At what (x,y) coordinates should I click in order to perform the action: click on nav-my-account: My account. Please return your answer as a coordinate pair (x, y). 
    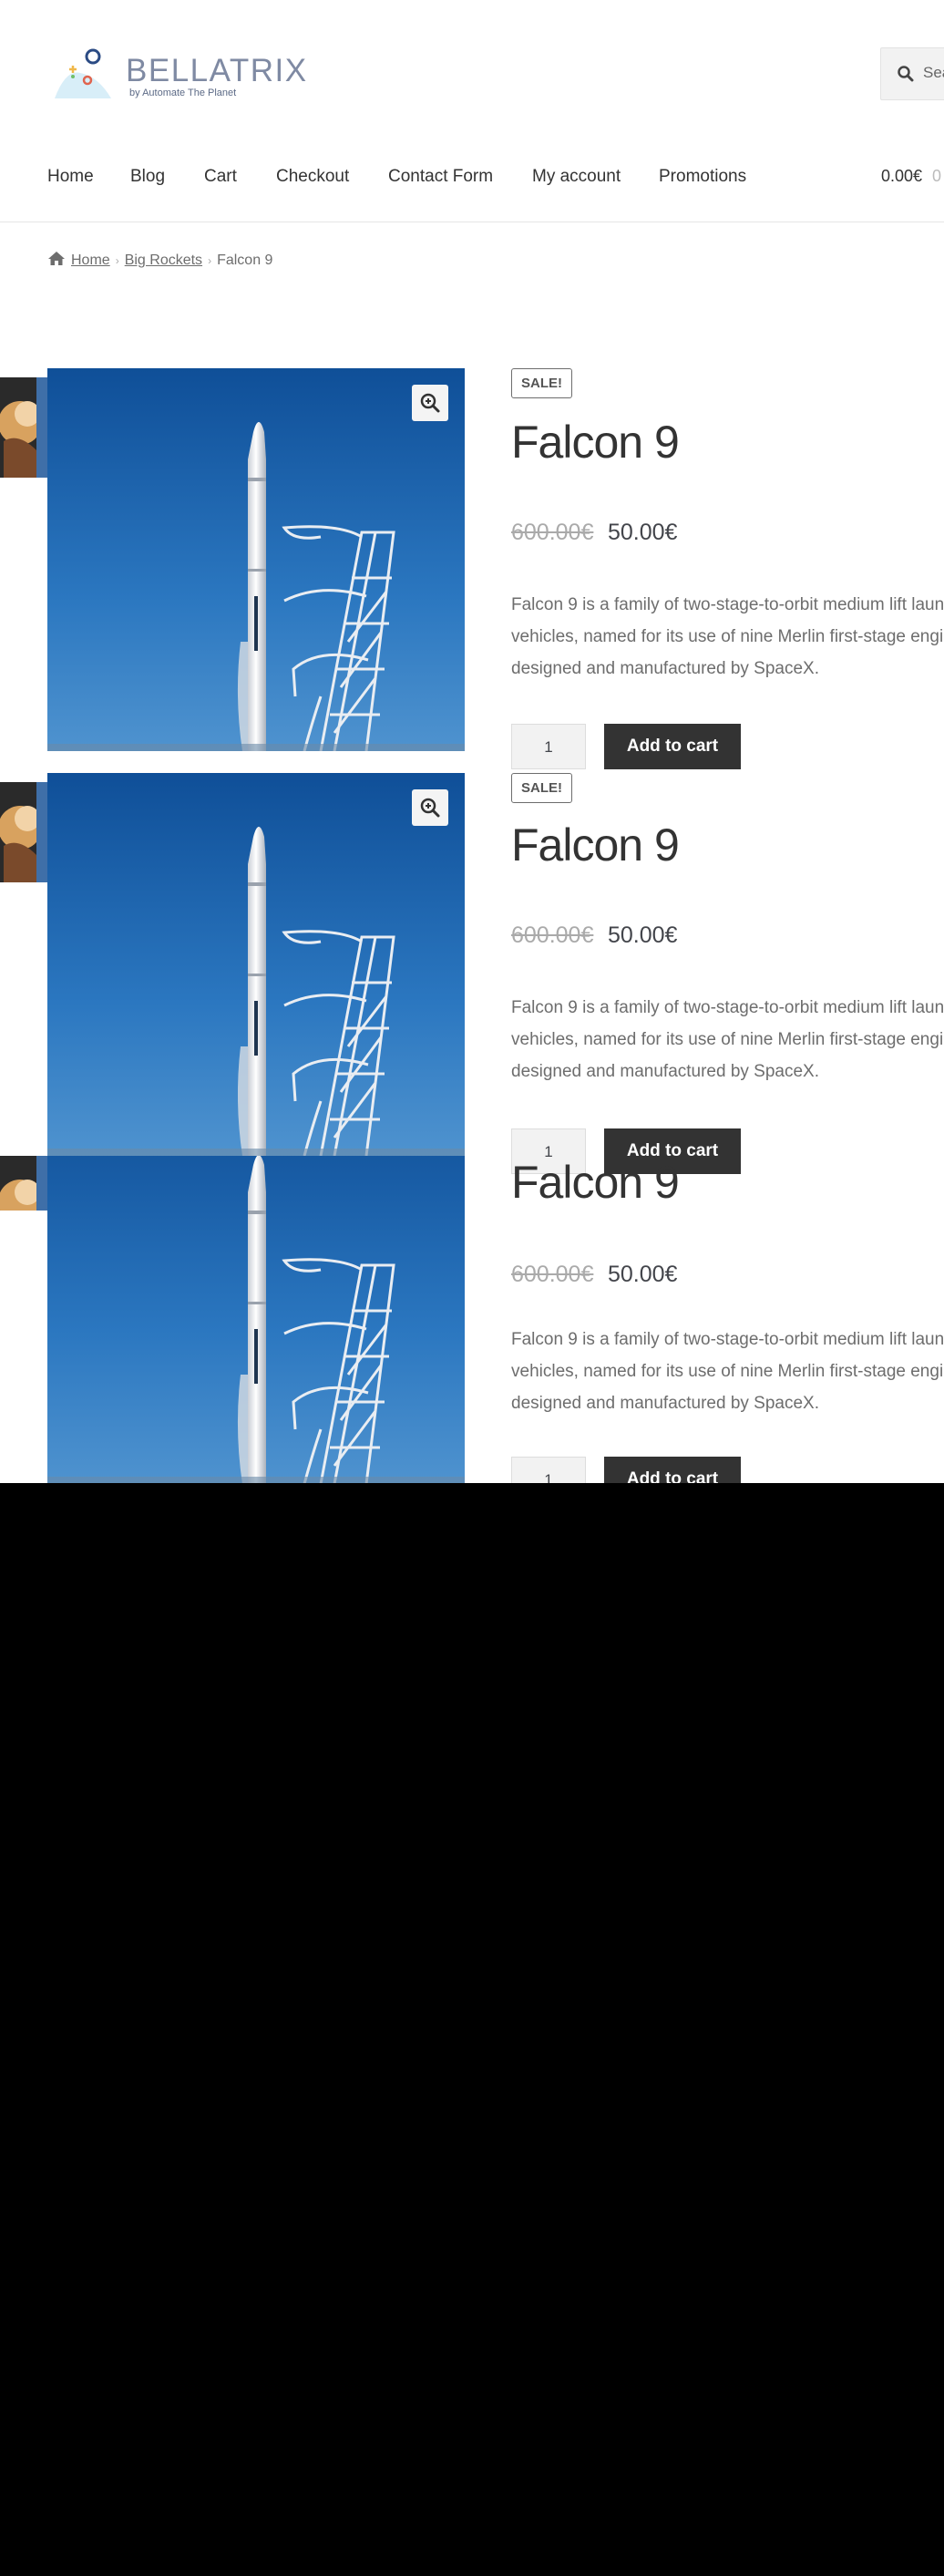
    Looking at the image, I should click on (576, 177).